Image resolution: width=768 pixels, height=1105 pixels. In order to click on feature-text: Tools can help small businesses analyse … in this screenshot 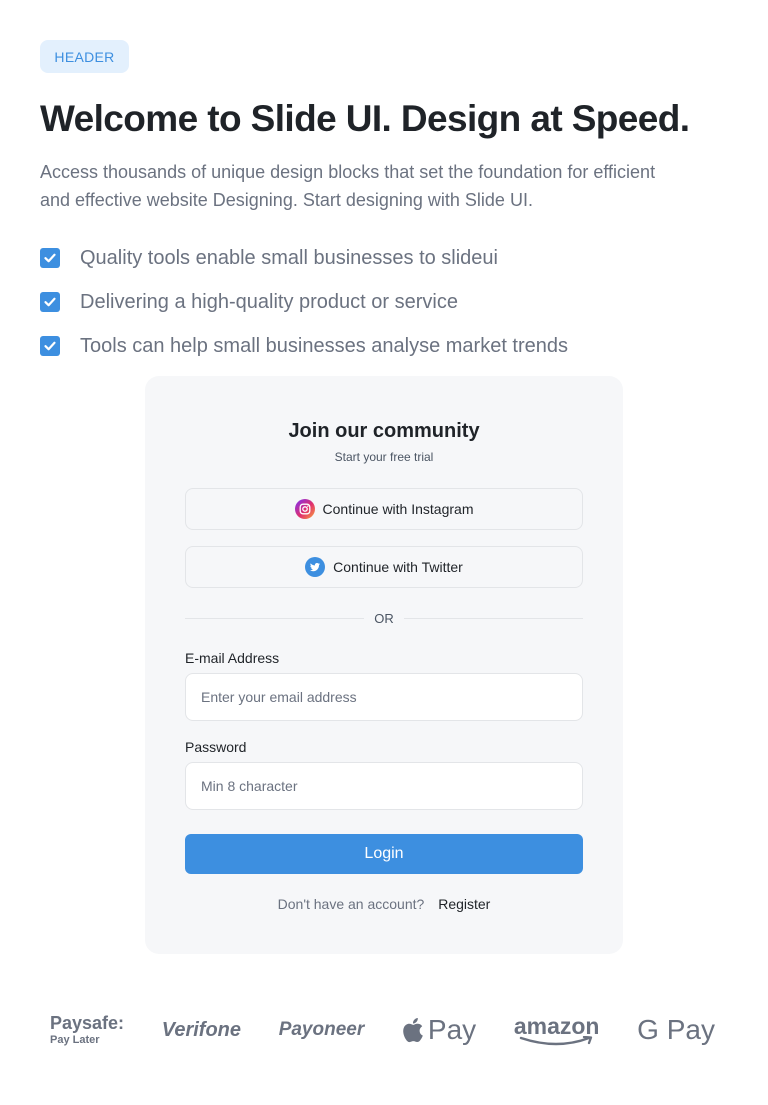, I will do `click(324, 345)`.